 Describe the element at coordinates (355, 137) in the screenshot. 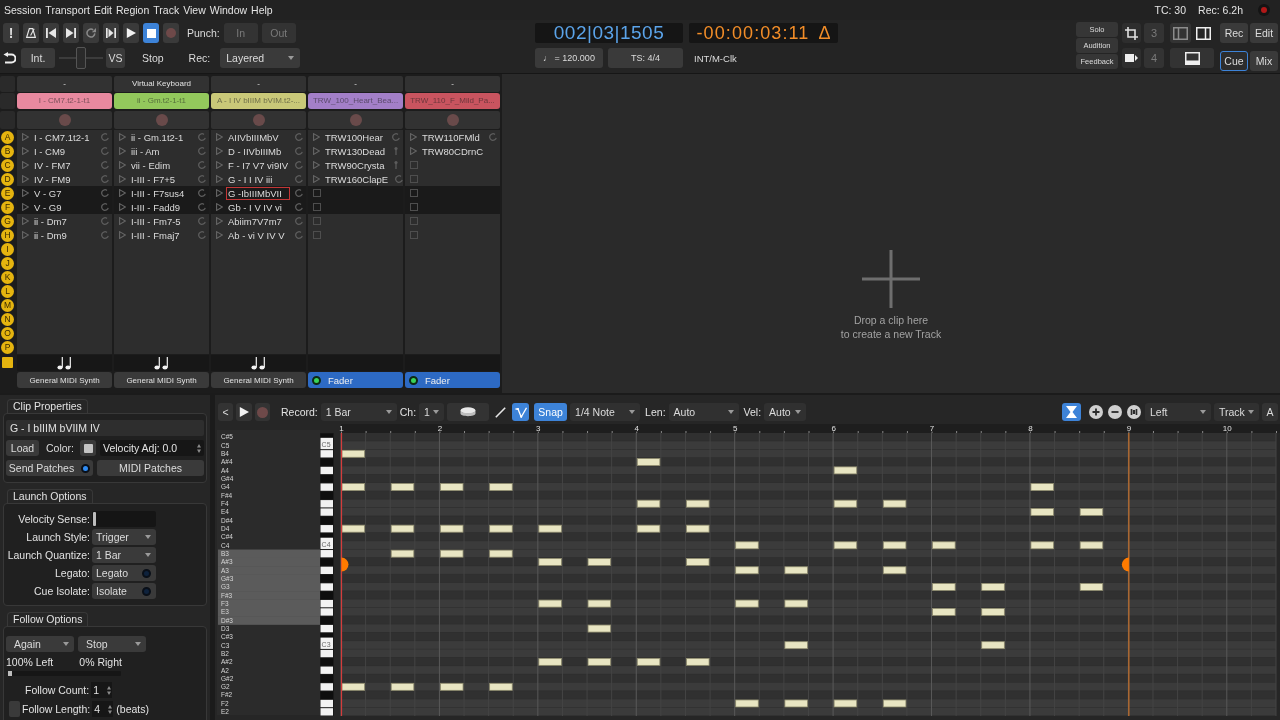

I see `clip-slot: TRW100Hear` at that location.